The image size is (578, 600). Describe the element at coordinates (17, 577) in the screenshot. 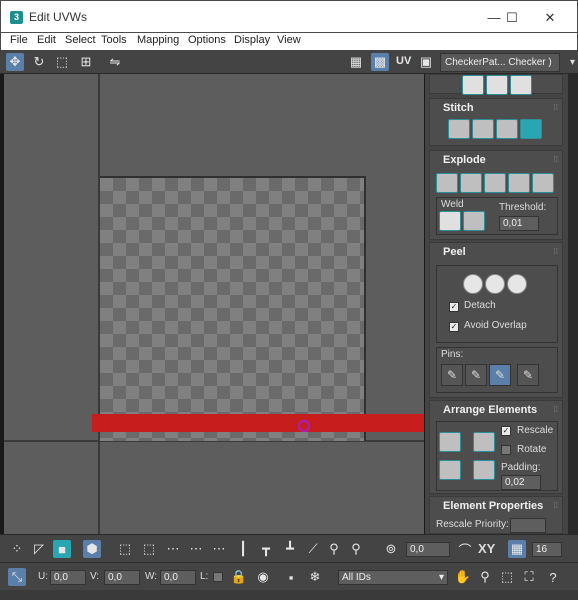

I see `absolute-offset-icon: ⤡` at that location.